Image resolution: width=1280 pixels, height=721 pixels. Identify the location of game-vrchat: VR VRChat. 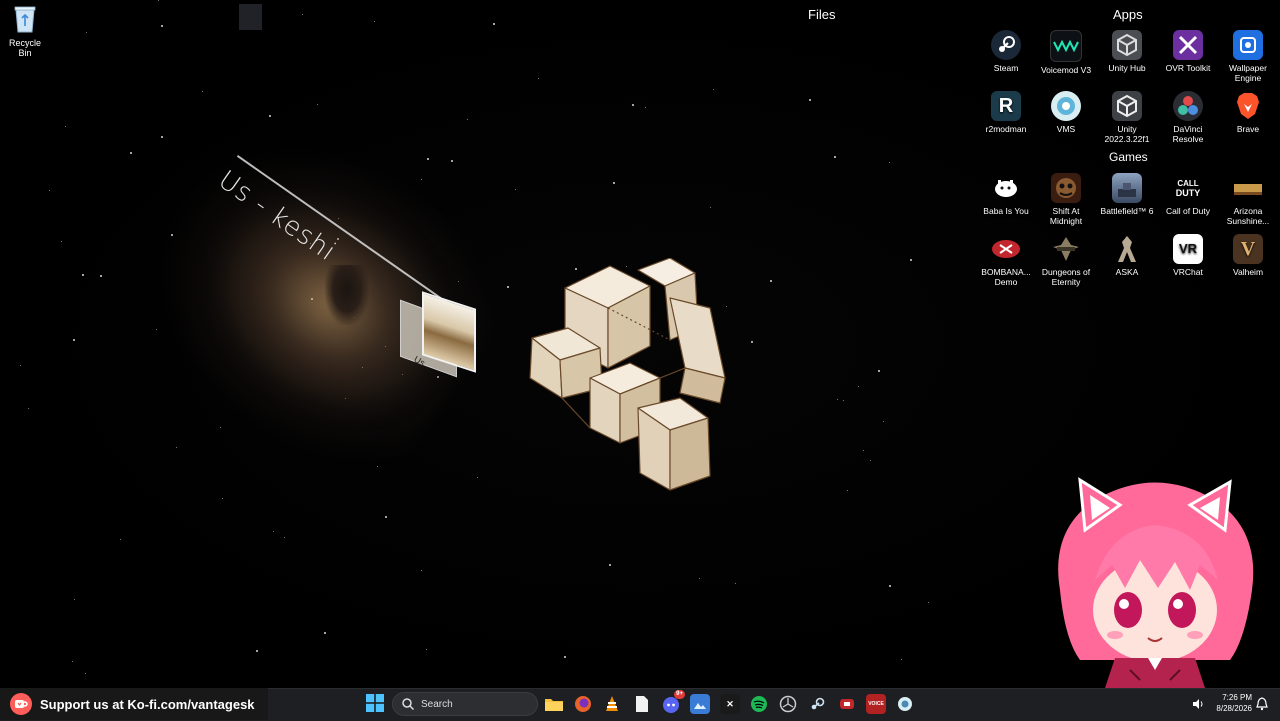
(1188, 255).